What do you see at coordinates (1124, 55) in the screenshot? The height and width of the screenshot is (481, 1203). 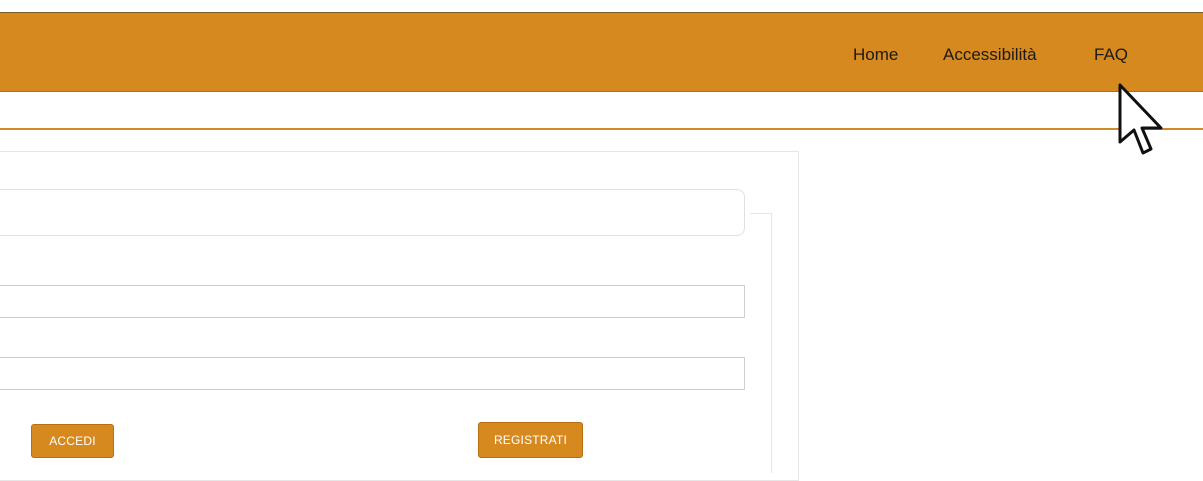 I see `nav-link-faq: FAQ` at bounding box center [1124, 55].